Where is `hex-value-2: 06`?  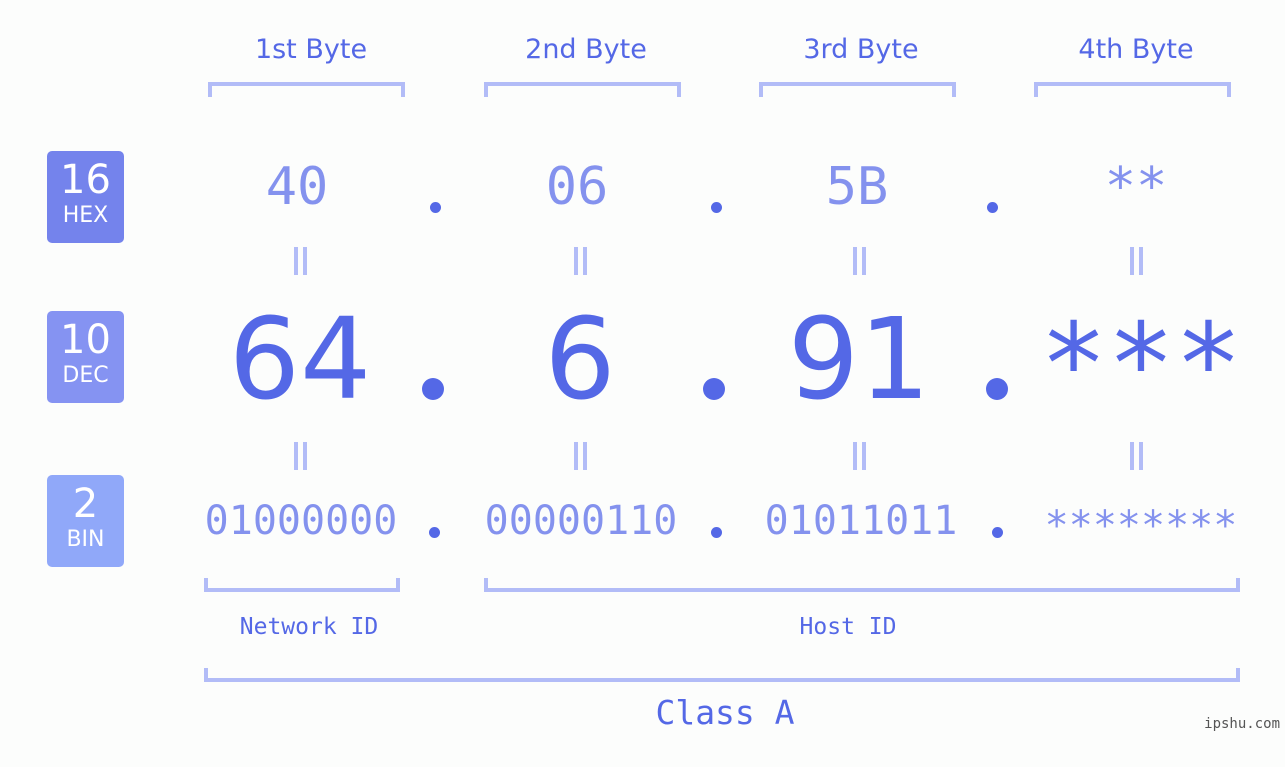
hex-value-2: 06 is located at coordinates (577, 187).